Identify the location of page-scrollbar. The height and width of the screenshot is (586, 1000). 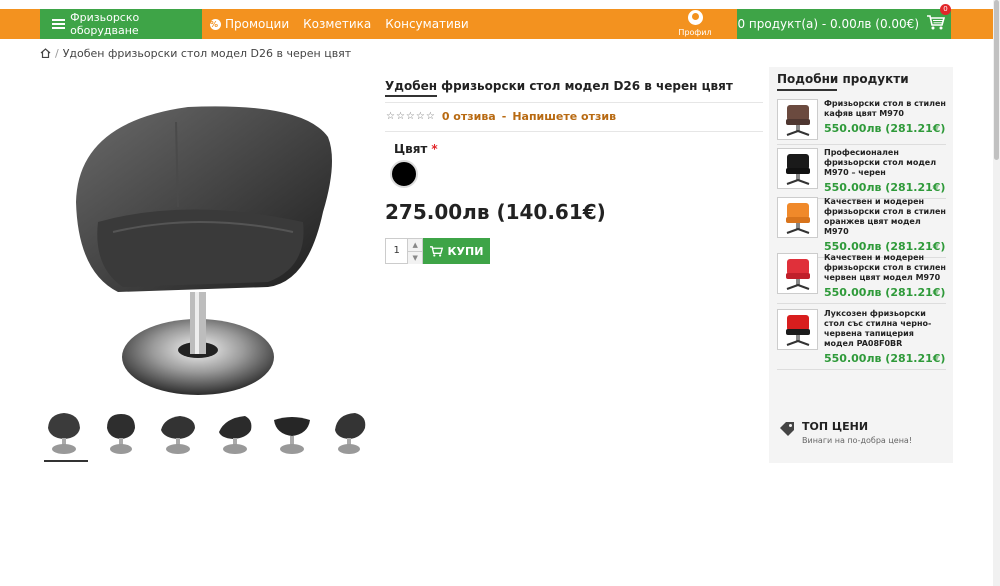
(996, 293).